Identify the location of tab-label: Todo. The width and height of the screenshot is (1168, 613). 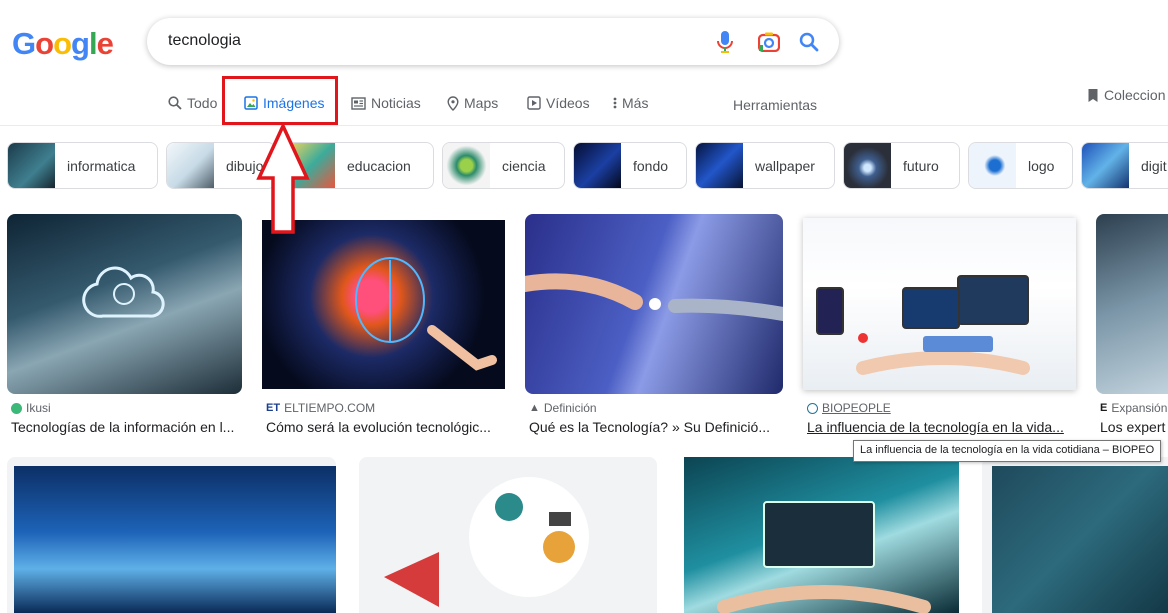
(202, 103).